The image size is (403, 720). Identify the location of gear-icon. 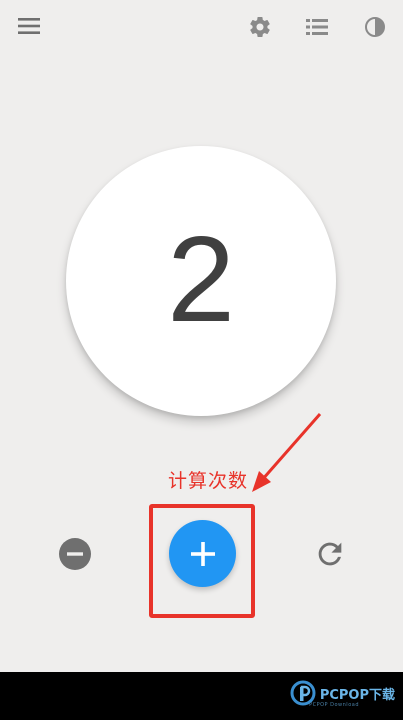
(260, 27).